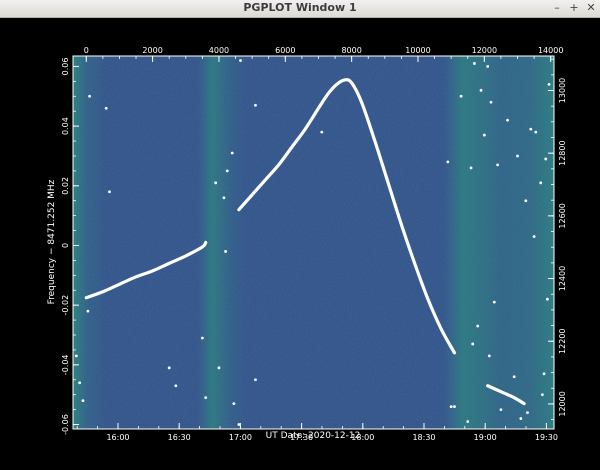 The width and height of the screenshot is (600, 470). Describe the element at coordinates (562, 152) in the screenshot. I see `right-tick-label: 12800` at that location.